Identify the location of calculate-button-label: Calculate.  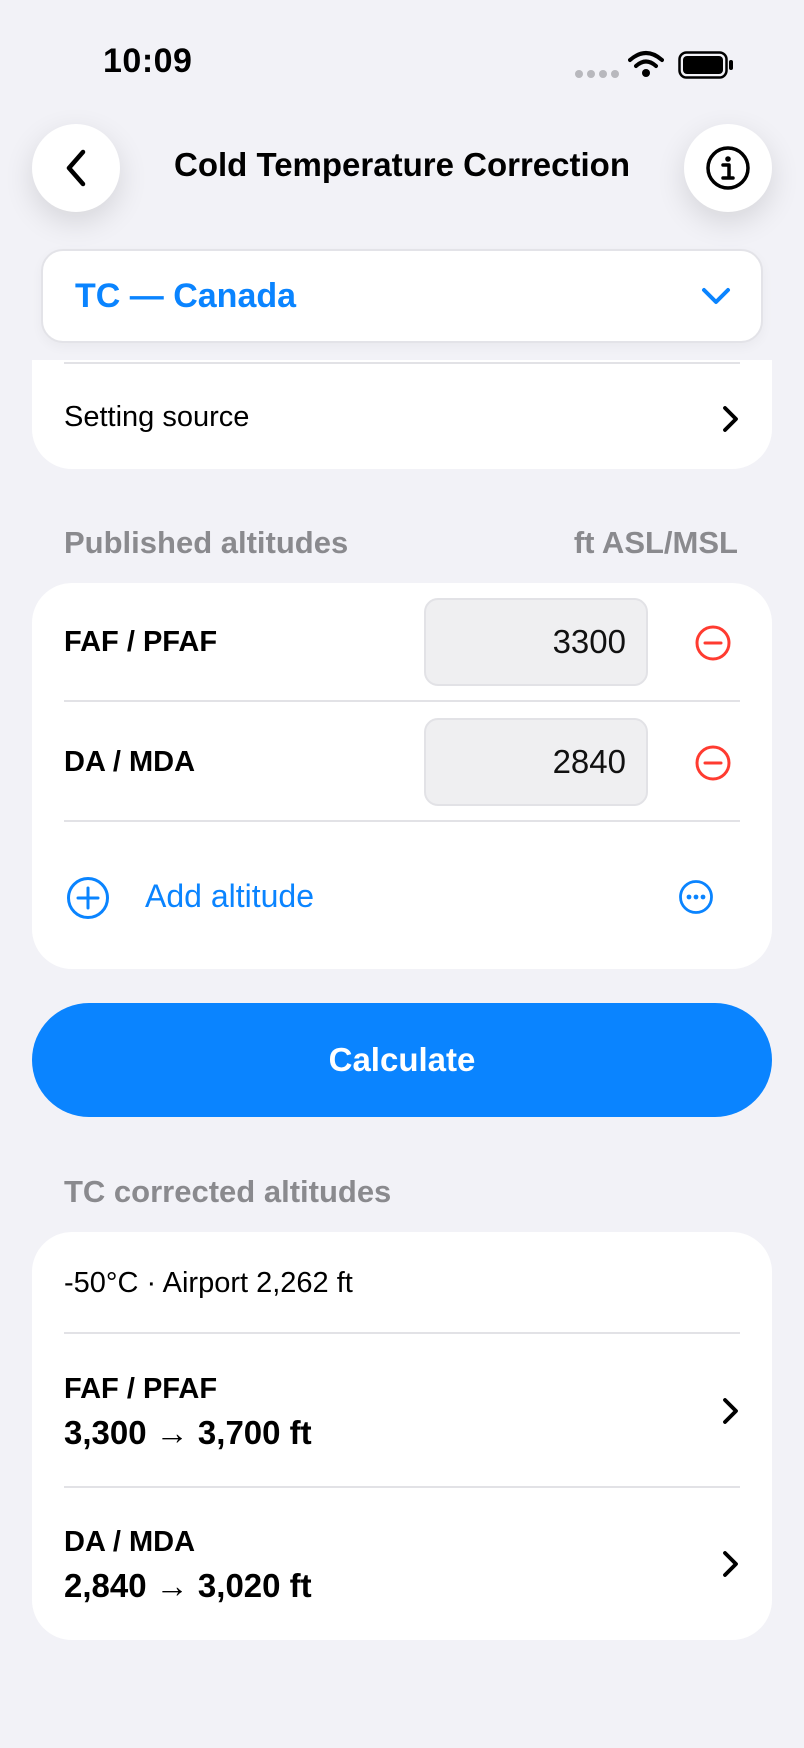
(402, 1059).